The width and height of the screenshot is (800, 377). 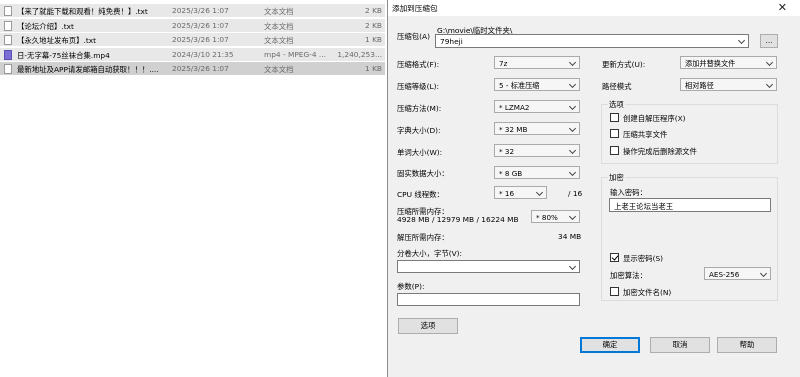 I want to click on solid-label: 固实数据大小：, so click(x=423, y=173).